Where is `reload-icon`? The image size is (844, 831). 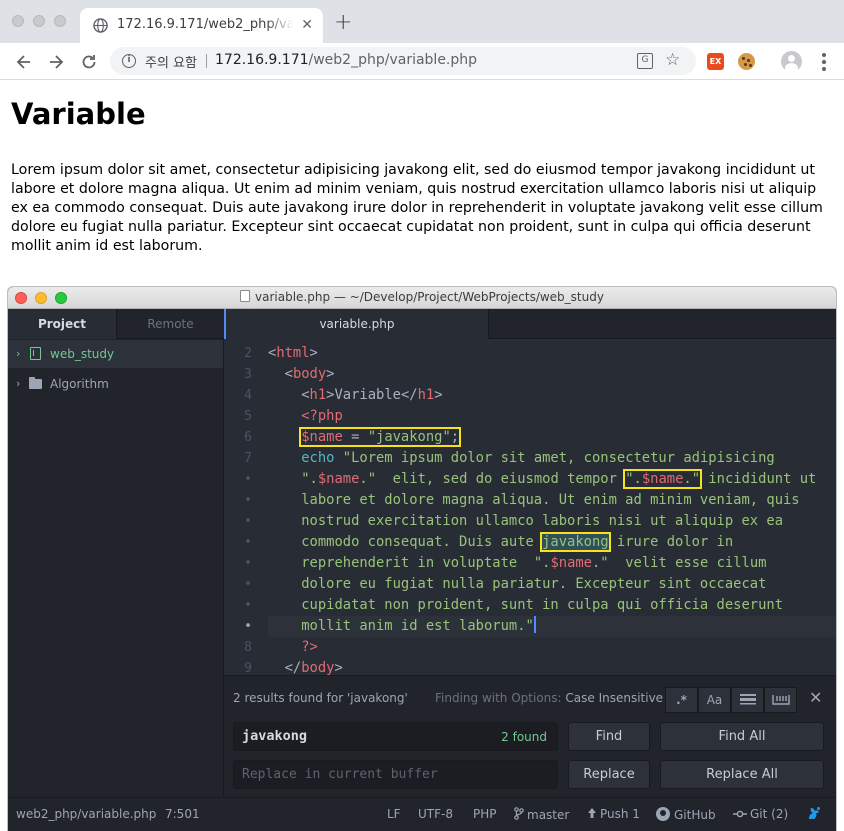 reload-icon is located at coordinates (89, 62).